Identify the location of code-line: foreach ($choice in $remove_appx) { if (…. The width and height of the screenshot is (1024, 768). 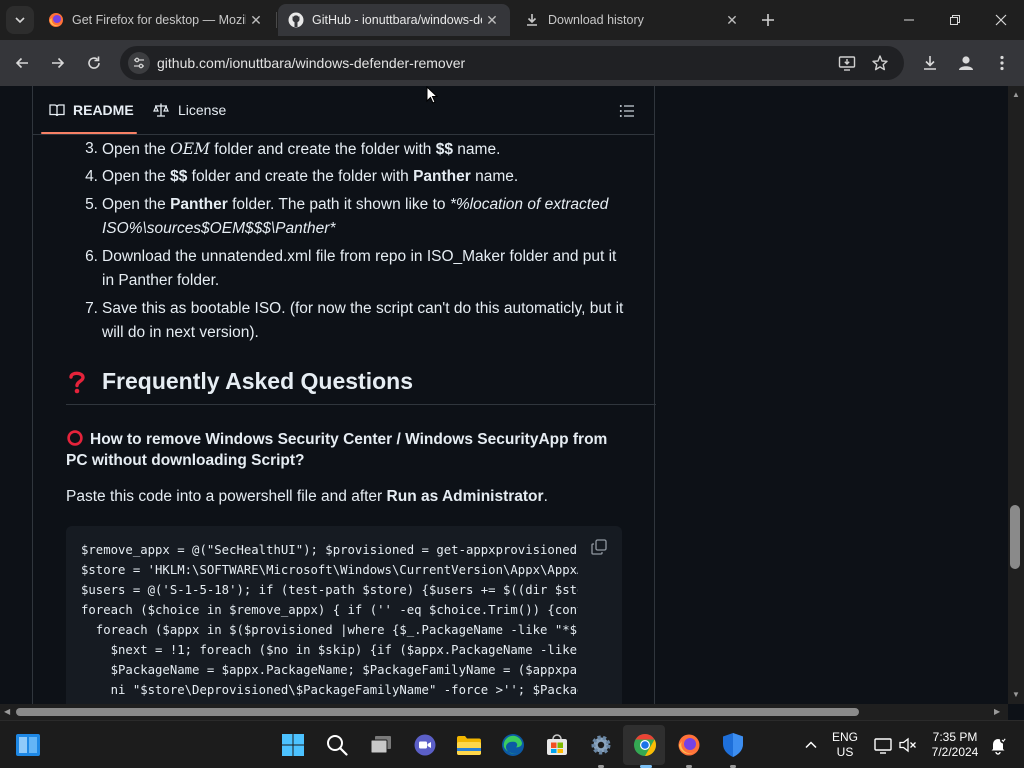
(329, 610).